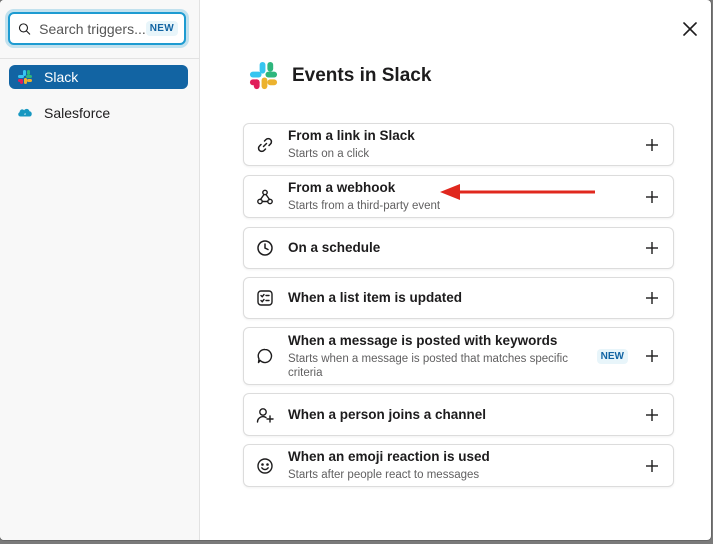  I want to click on trigger-title: When a person joins a channel, so click(387, 414).